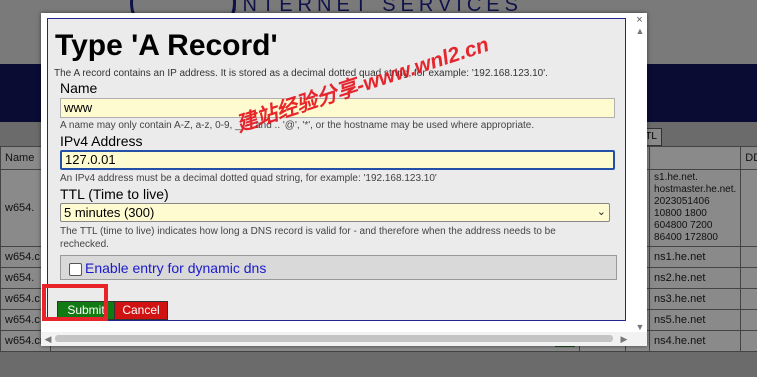 The width and height of the screenshot is (757, 377). Describe the element at coordinates (141, 310) in the screenshot. I see `cancel-button: Cancel` at that location.